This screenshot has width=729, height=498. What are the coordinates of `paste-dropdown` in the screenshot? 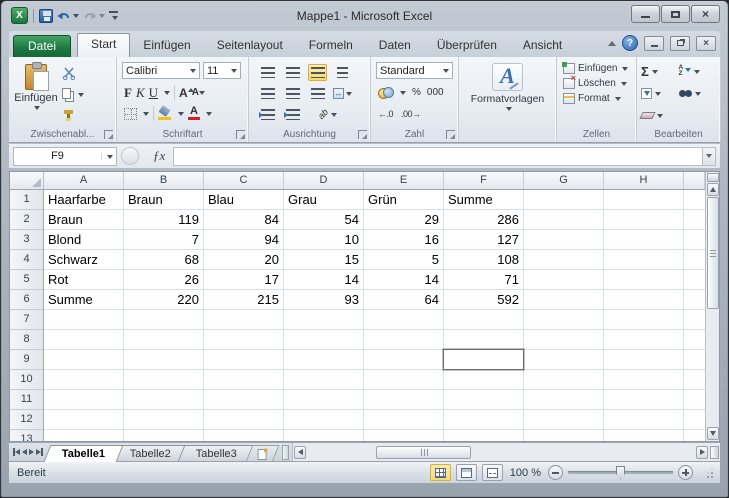 It's located at (37, 109).